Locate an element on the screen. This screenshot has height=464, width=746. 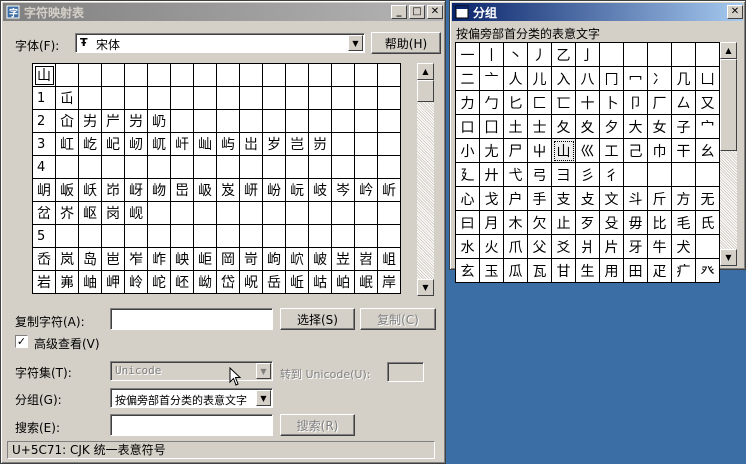
character-cell: 岯 is located at coordinates (182, 282).